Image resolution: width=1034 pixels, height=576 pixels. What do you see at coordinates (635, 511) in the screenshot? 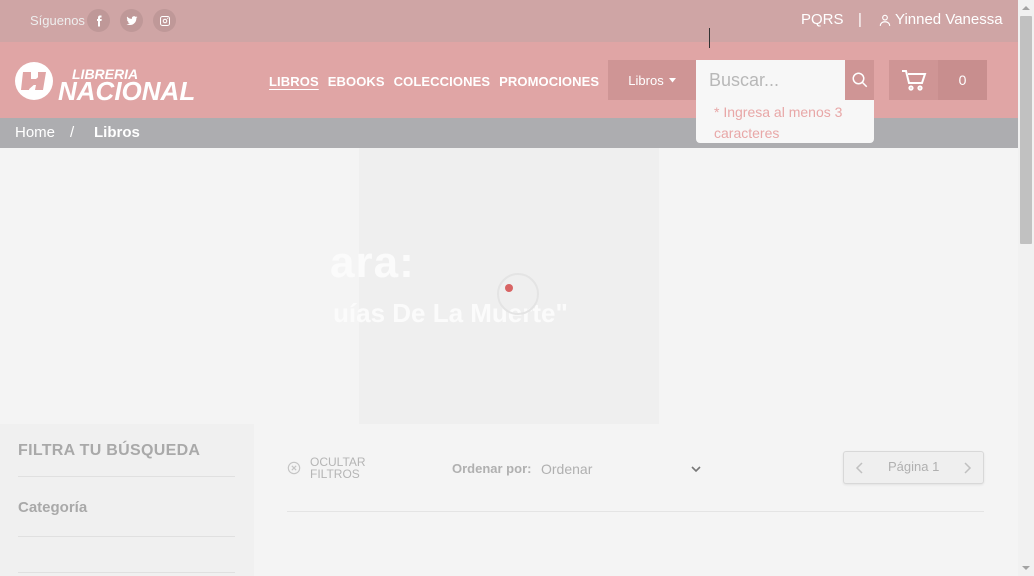
I see `results-divider` at bounding box center [635, 511].